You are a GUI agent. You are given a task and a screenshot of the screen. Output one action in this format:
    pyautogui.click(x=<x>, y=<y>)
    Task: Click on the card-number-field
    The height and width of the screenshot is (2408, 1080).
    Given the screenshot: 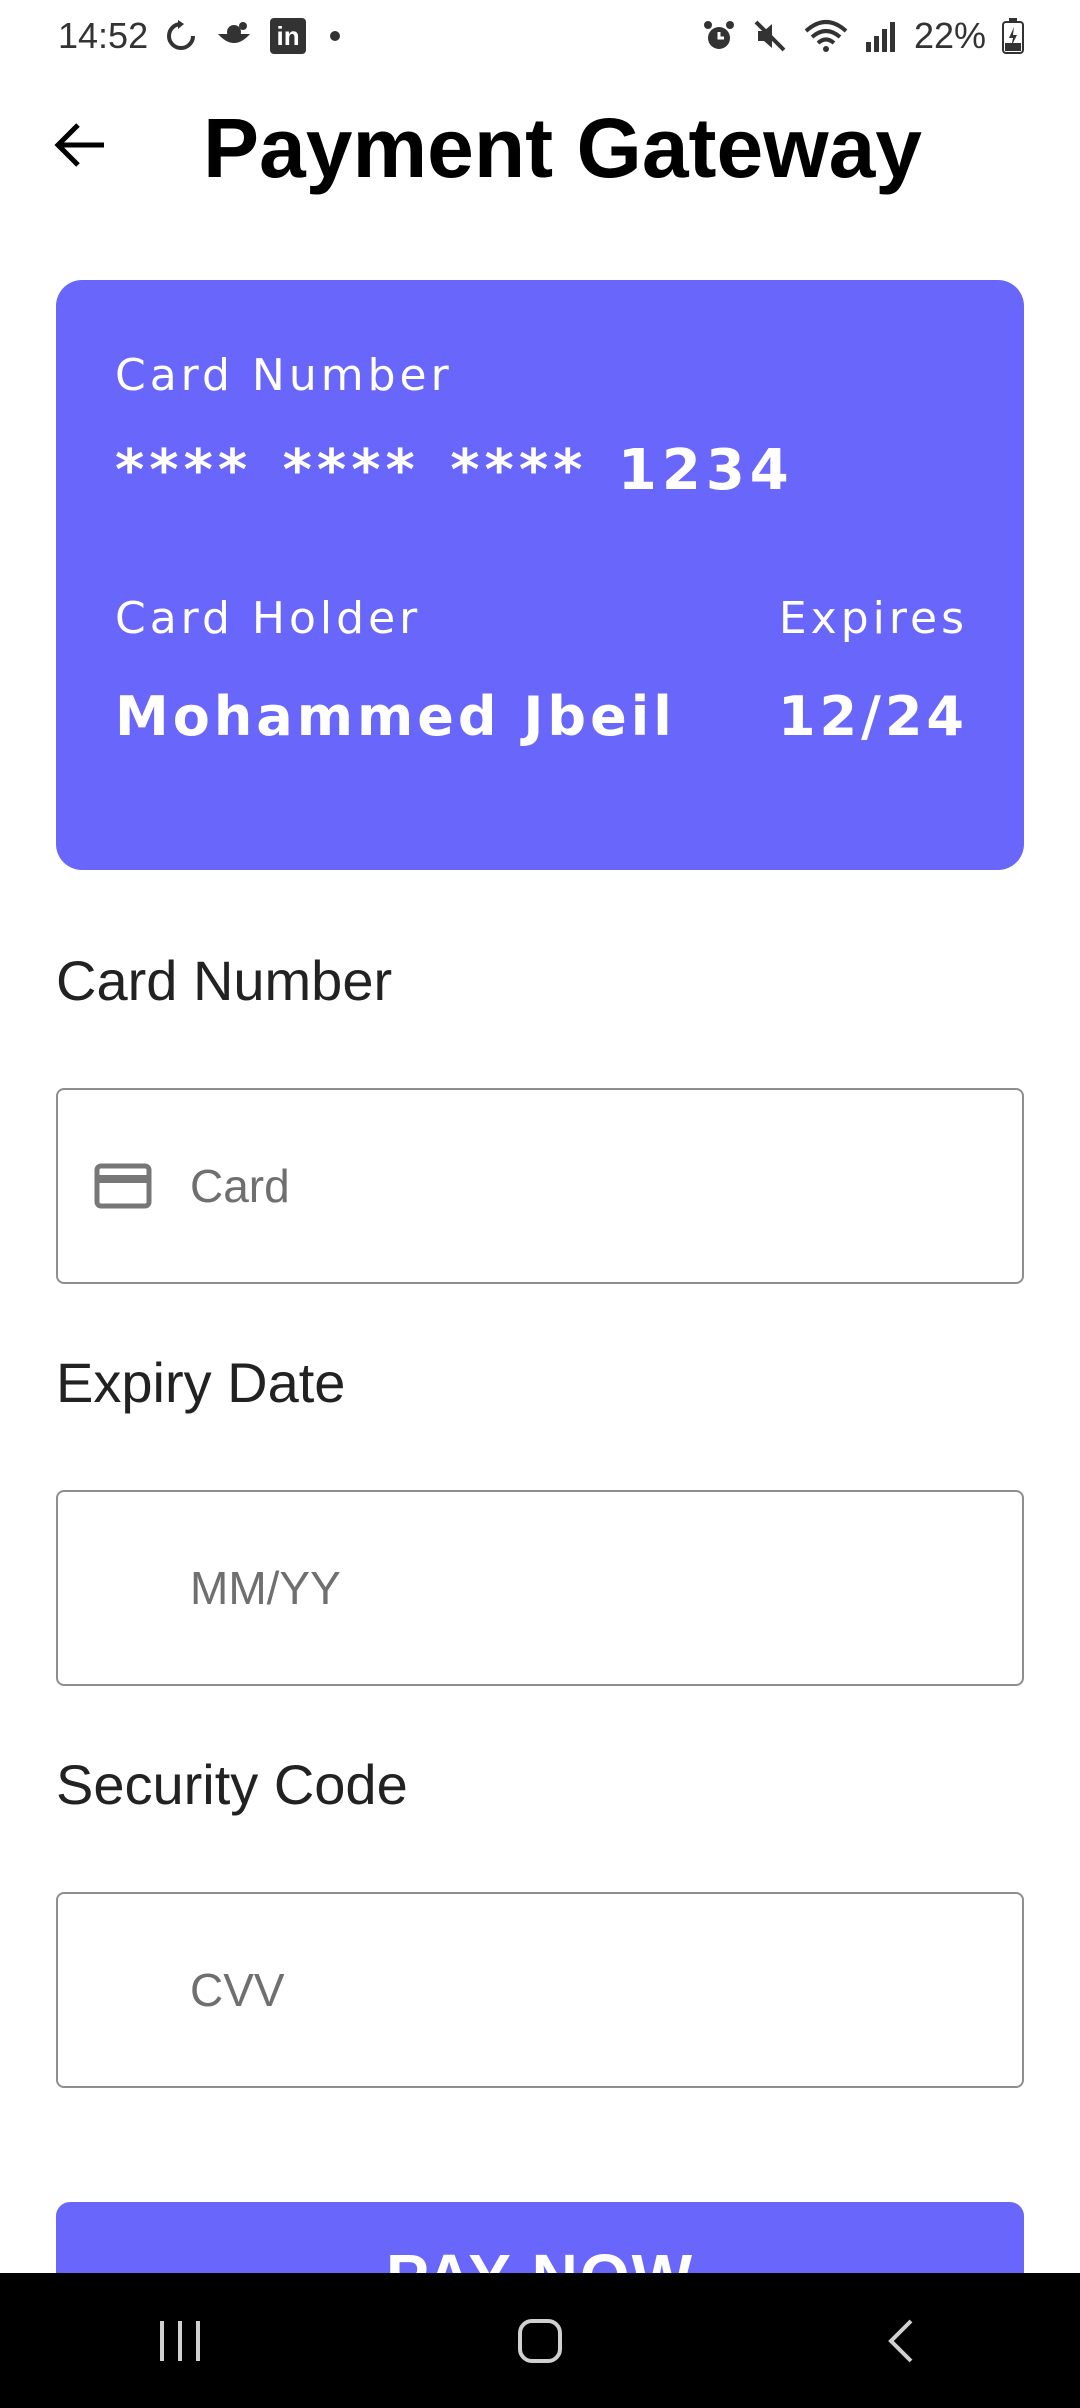 What is the action you would take?
    pyautogui.click(x=540, y=1186)
    